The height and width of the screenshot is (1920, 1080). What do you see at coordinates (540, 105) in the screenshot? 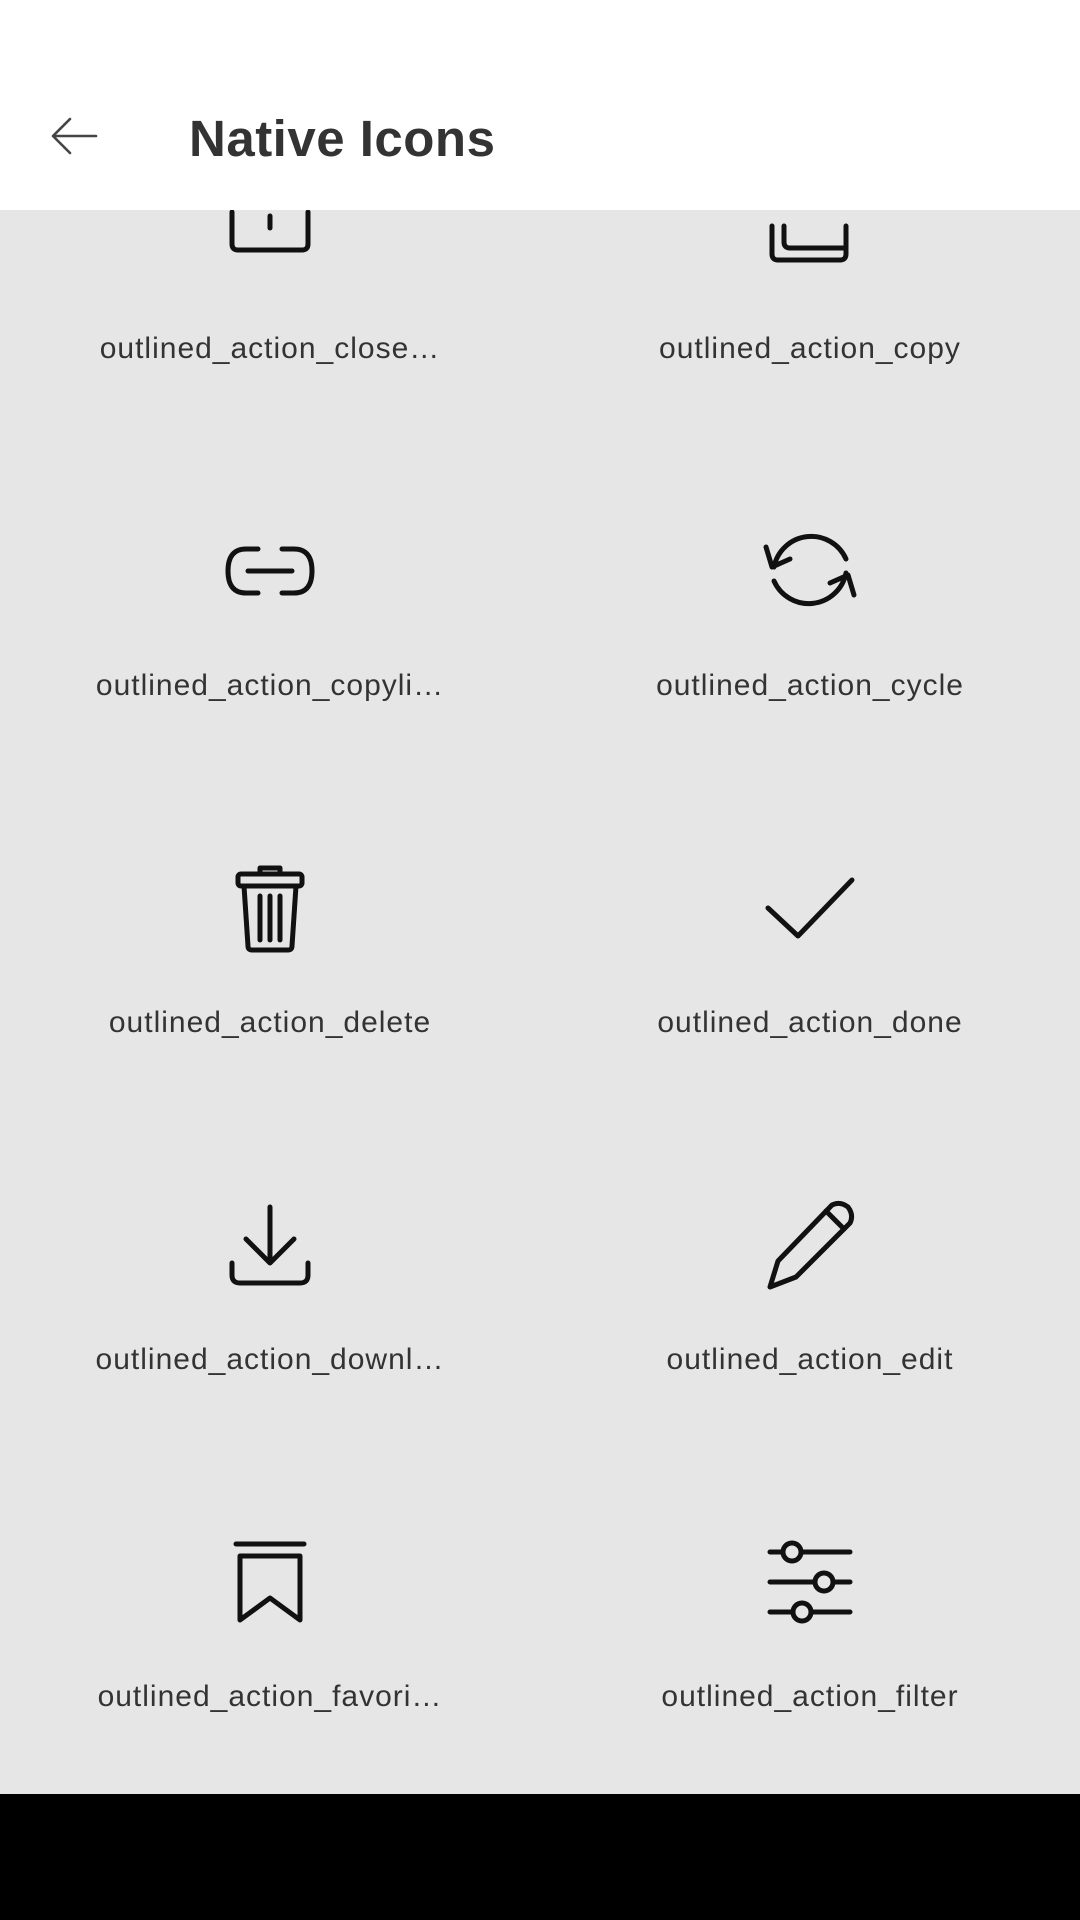
I see `app-bar: Native Icons` at bounding box center [540, 105].